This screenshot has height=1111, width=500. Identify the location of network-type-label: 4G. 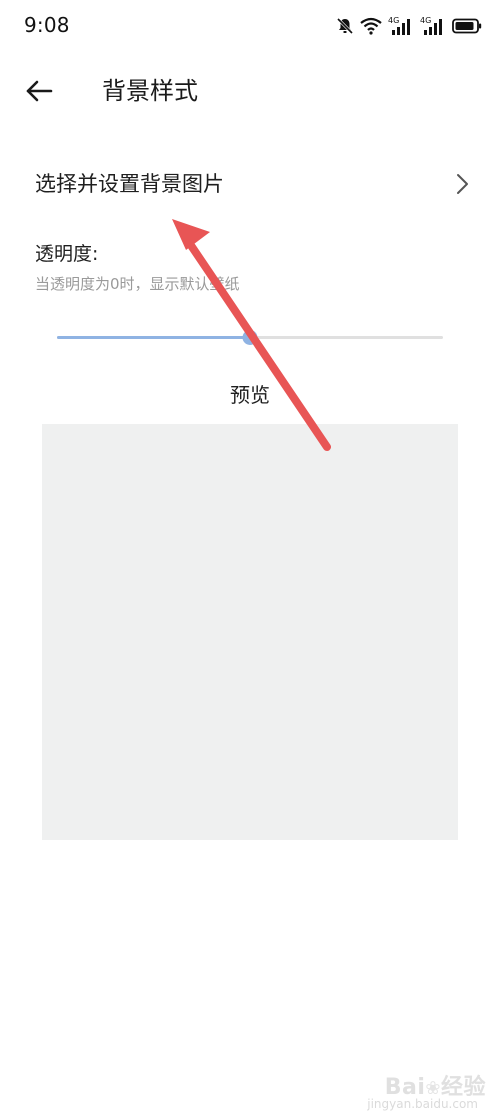
(393, 20).